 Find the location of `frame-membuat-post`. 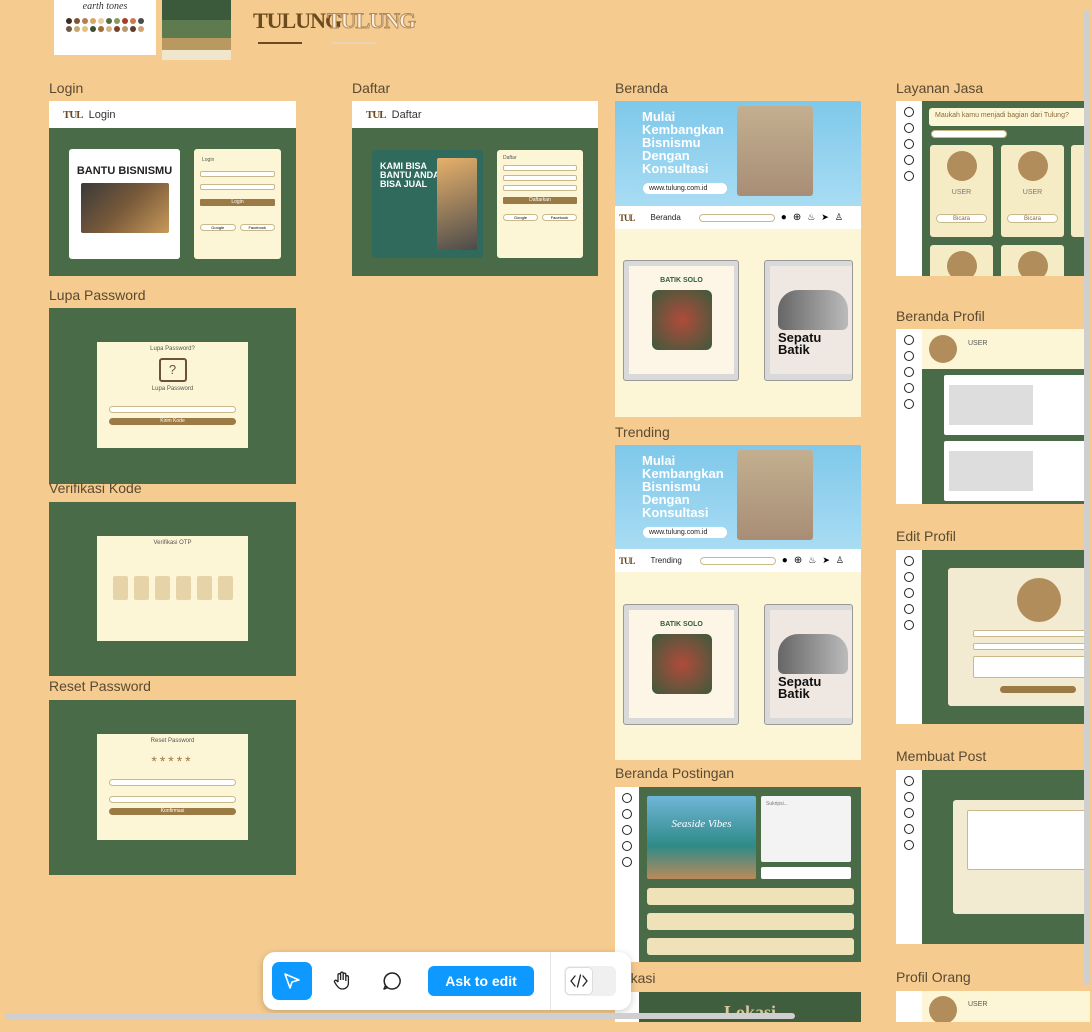

frame-membuat-post is located at coordinates (993, 857).